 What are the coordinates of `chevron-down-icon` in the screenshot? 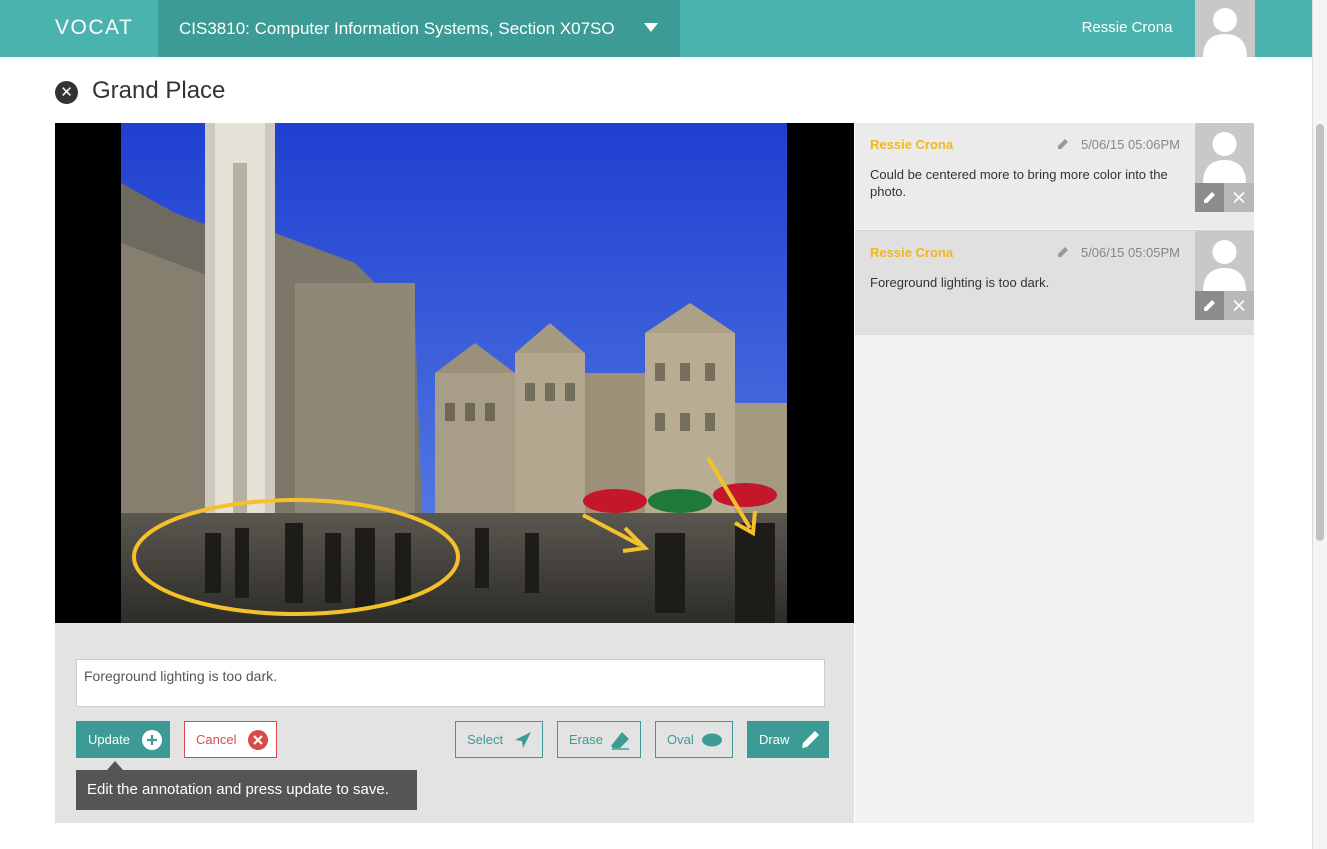 It's located at (651, 27).